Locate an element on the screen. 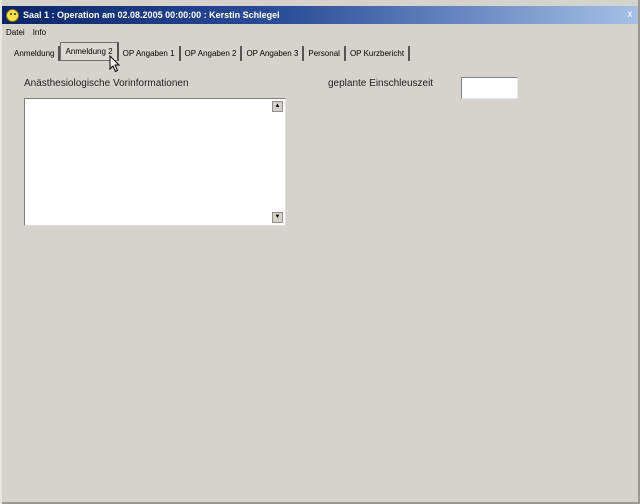  anaesthesia-info-label: Anästhesiologische Vorinformationen is located at coordinates (106, 83).